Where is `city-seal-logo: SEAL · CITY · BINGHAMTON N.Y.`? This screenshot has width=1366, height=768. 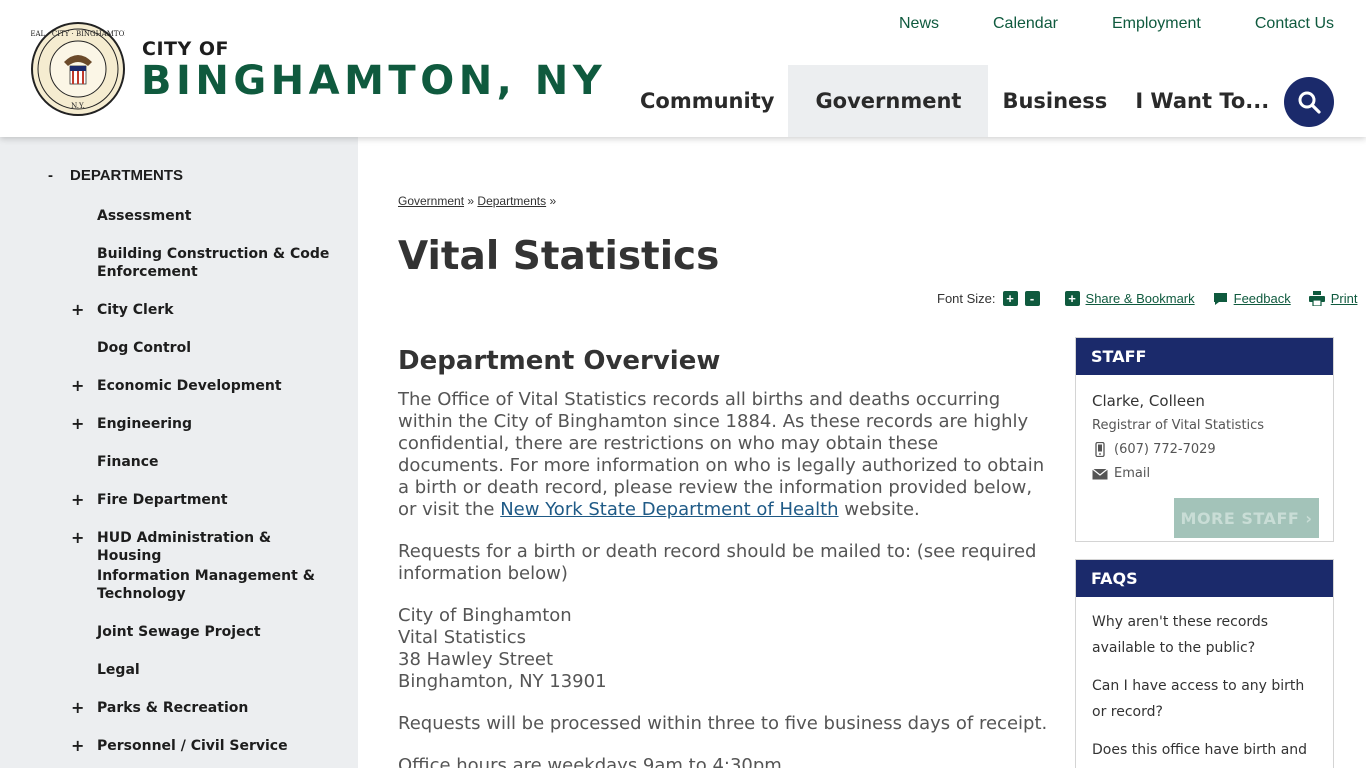
city-seal-logo: SEAL · CITY · BINGHAMTON N.Y. is located at coordinates (78, 69).